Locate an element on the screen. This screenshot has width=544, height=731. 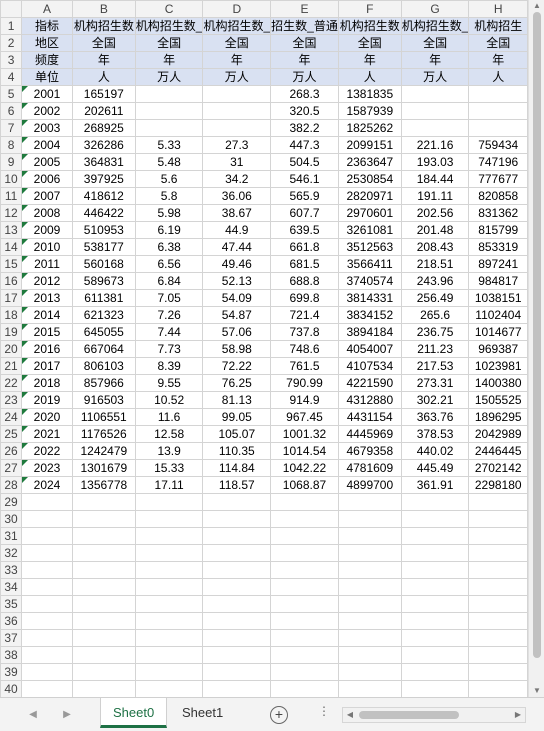
data-cell: 969387 is located at coordinates (498, 349).